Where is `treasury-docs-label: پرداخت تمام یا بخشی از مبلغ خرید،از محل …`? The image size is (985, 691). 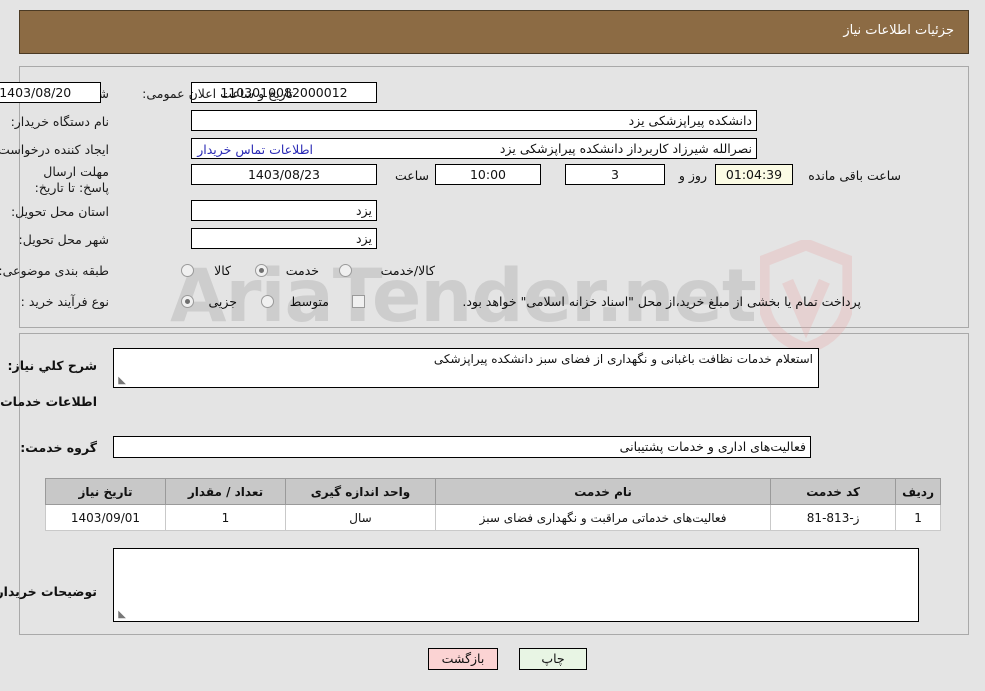 treasury-docs-label: پرداخت تمام یا بخشی از مبلغ خرید،از محل … is located at coordinates (661, 301).